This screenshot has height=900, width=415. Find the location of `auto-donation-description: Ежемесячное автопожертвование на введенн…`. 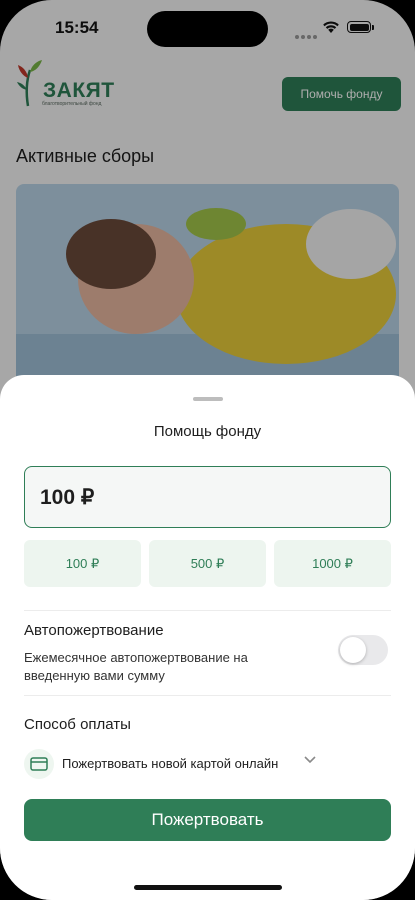

auto-donation-description: Ежемесячное автопожертвование на введенн… is located at coordinates (136, 666).